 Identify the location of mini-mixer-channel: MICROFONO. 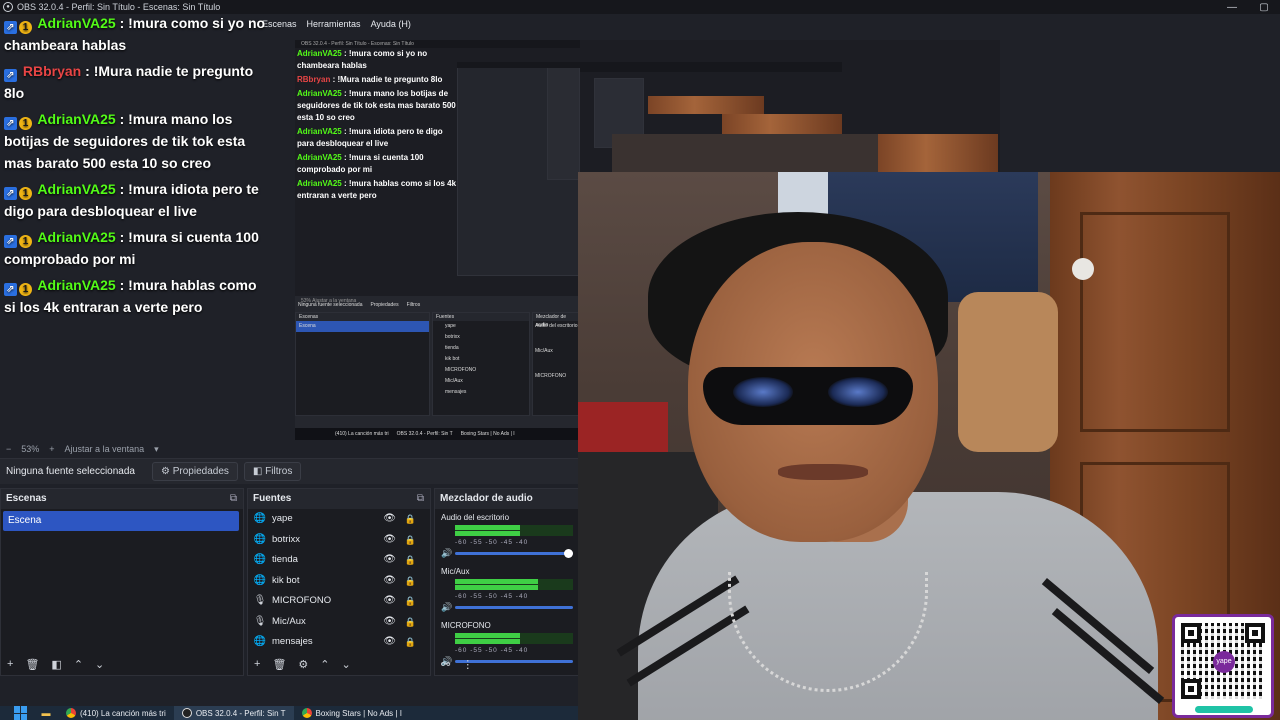
(551, 376).